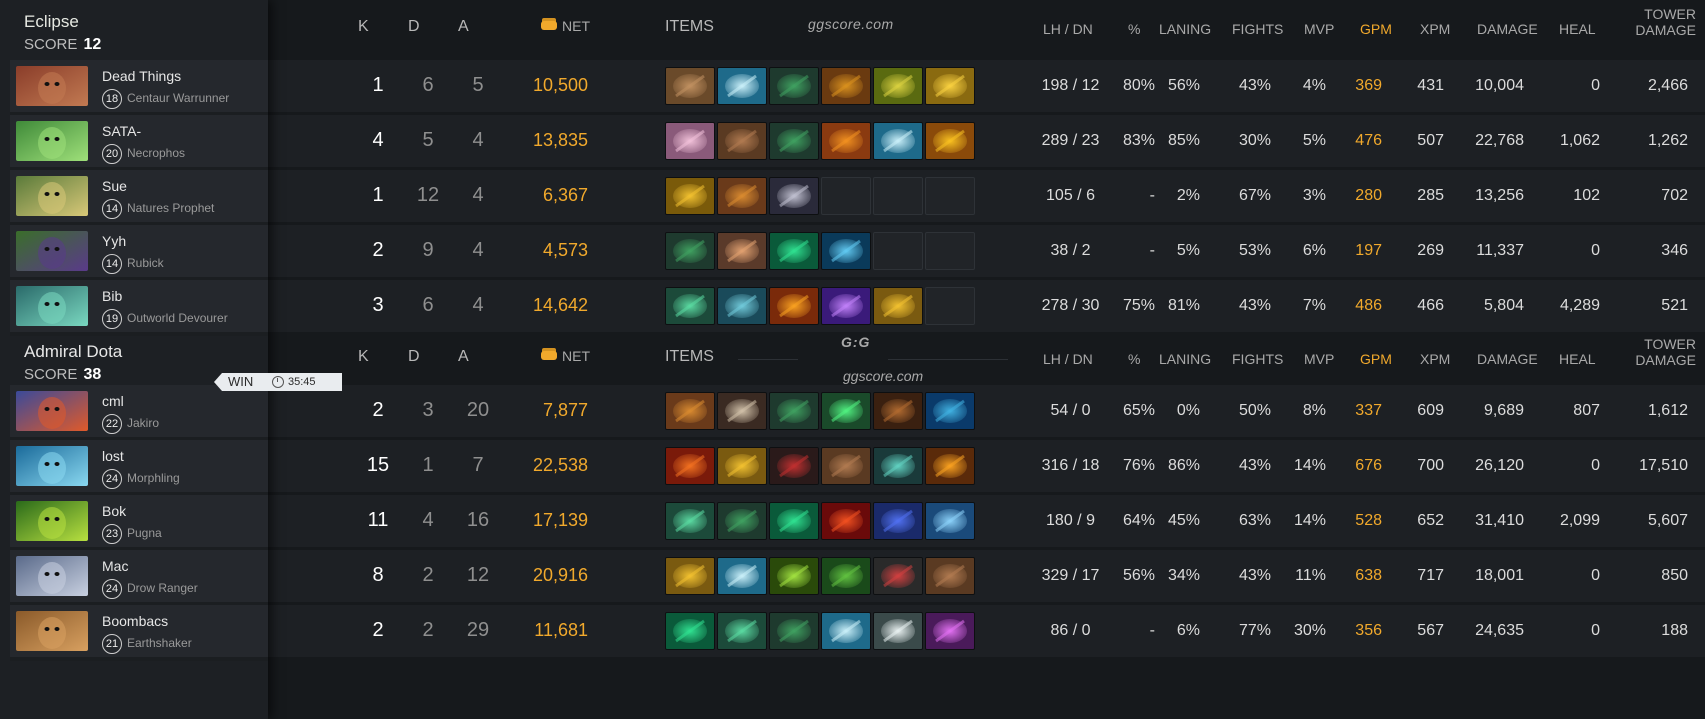  What do you see at coordinates (690, 141) in the screenshot?
I see `item-flower-icon` at bounding box center [690, 141].